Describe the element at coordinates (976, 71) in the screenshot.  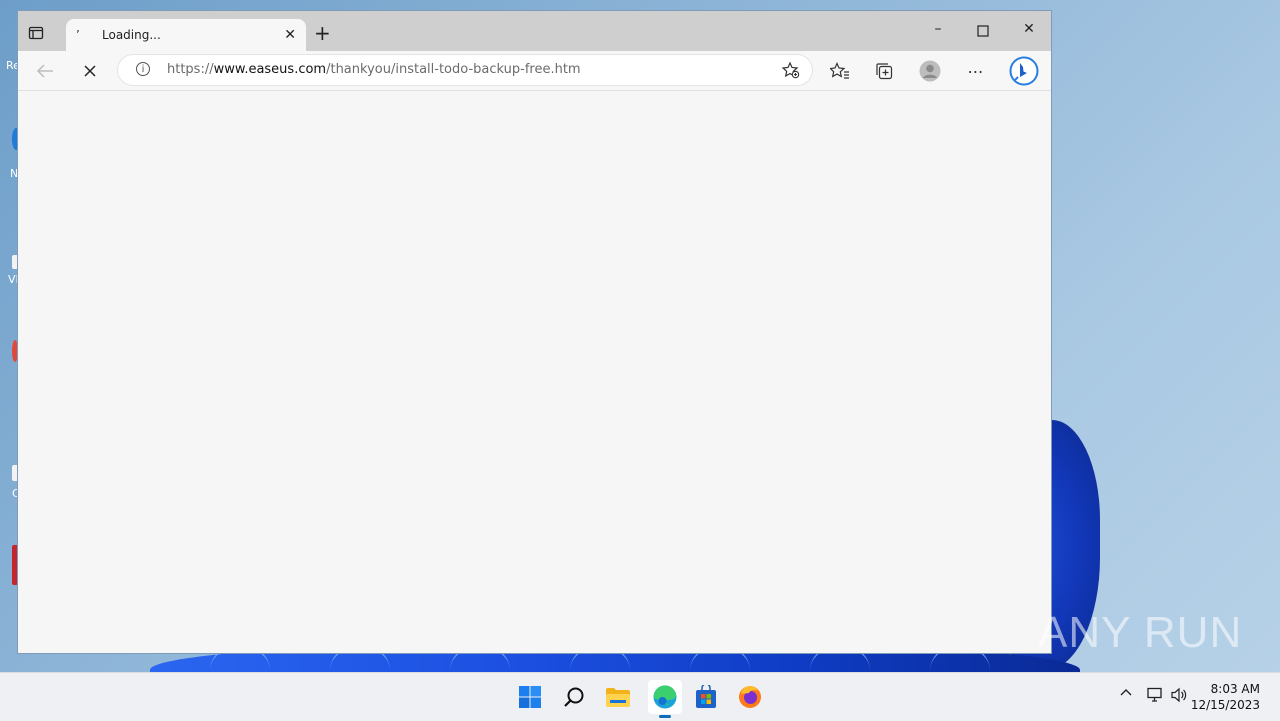
I see `more-options-icon: ⋯` at that location.